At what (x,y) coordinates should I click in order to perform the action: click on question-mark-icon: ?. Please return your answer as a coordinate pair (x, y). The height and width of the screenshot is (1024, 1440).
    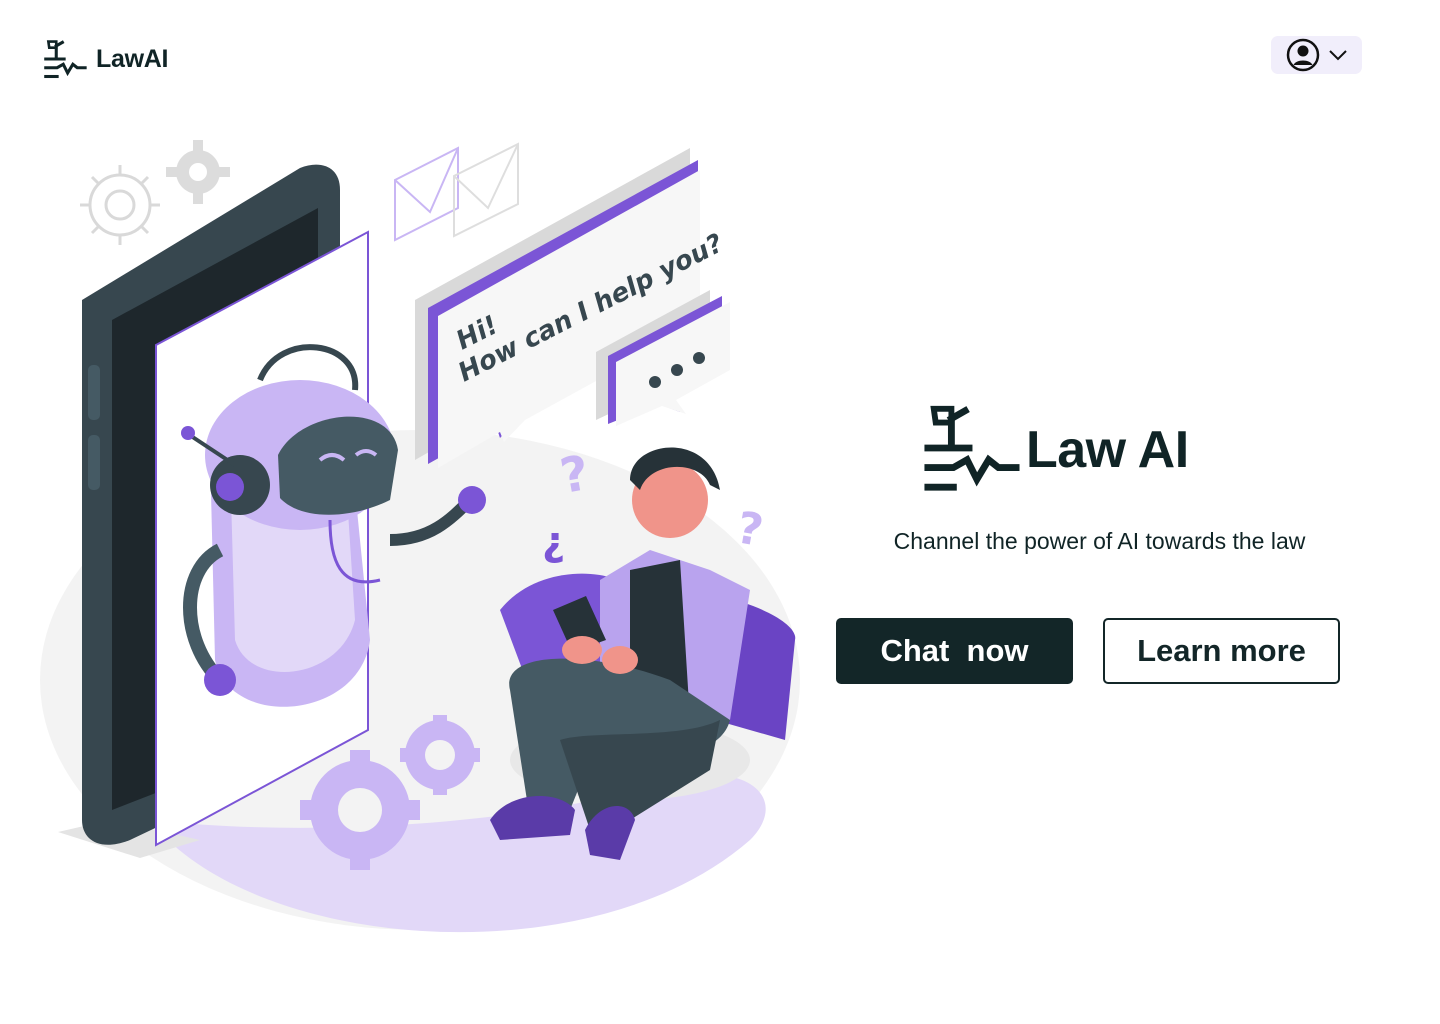
    Looking at the image, I should click on (750, 529).